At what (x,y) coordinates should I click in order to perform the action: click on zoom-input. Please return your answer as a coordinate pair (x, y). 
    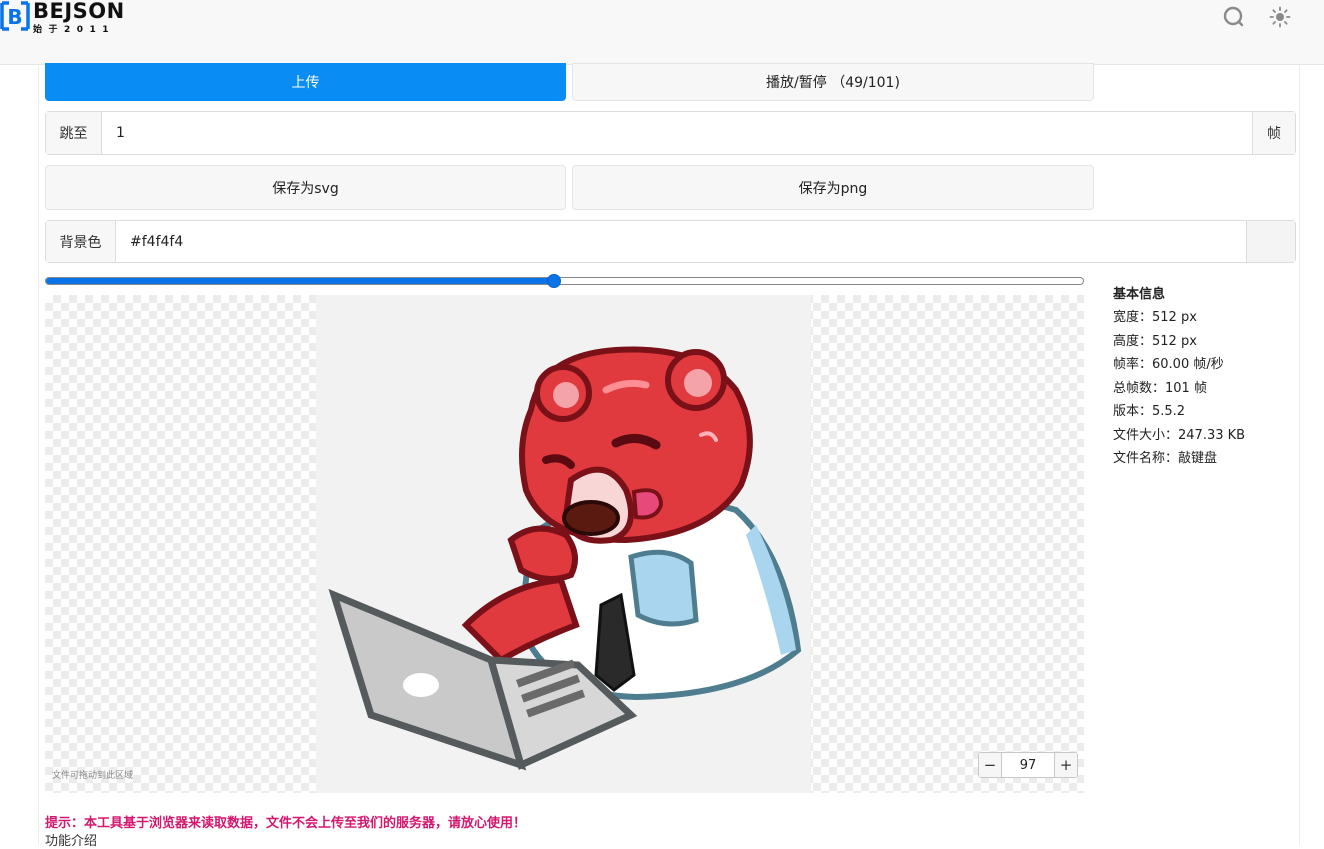
    Looking at the image, I should click on (1028, 765).